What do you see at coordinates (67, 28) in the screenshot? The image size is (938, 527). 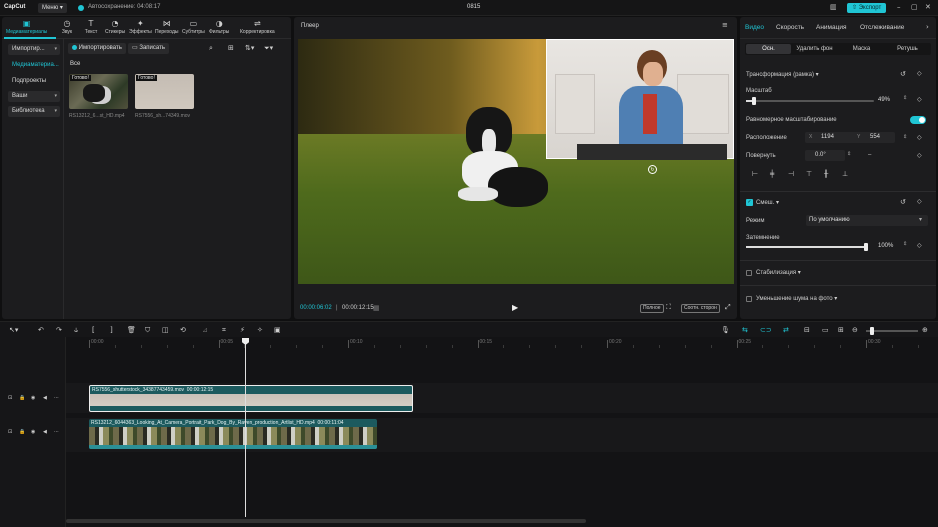 I see `tab-audio: ◷ Звук` at bounding box center [67, 28].